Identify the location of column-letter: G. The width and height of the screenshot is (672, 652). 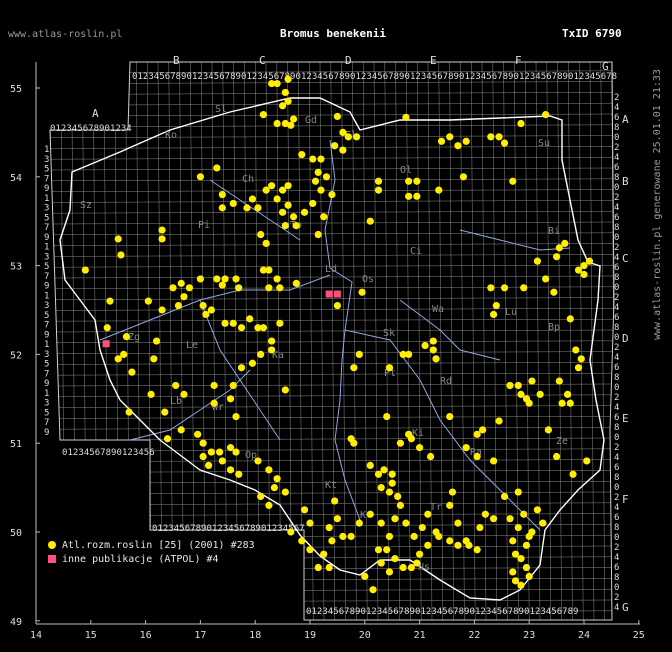
(605, 66).